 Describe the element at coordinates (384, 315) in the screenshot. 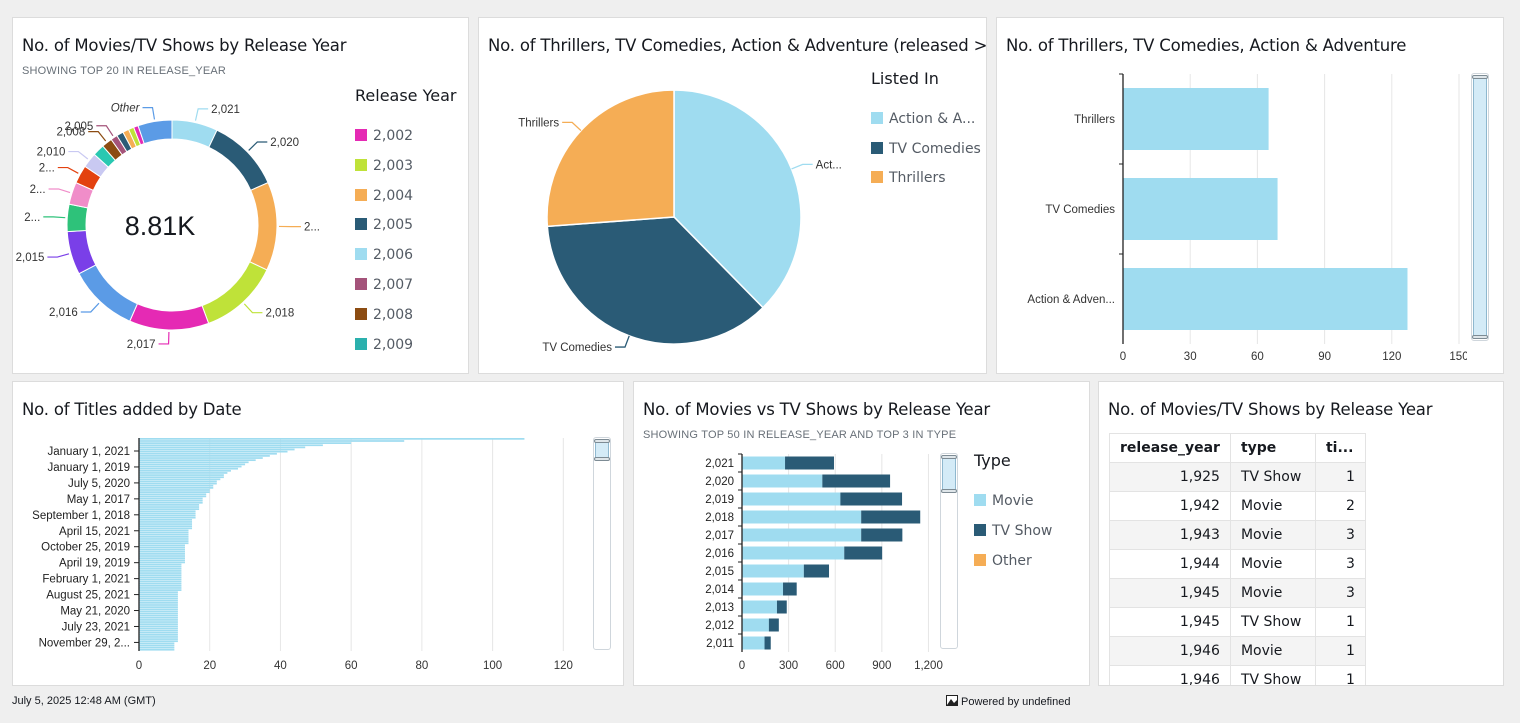

I see `legend-item: 2,008` at that location.